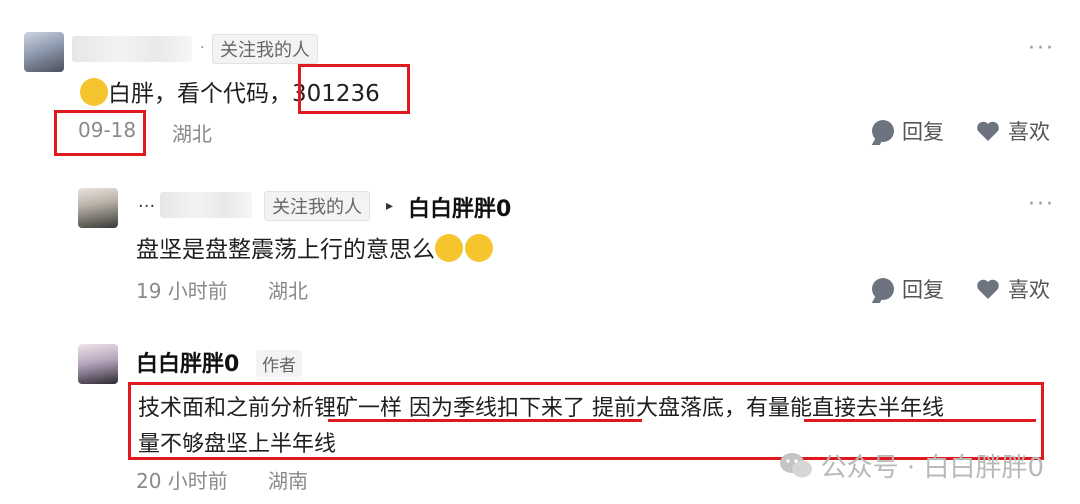 This screenshot has height=504, width=1080. Describe the element at coordinates (94, 92) in the screenshot. I see `tongue-emoji-icon` at that location.